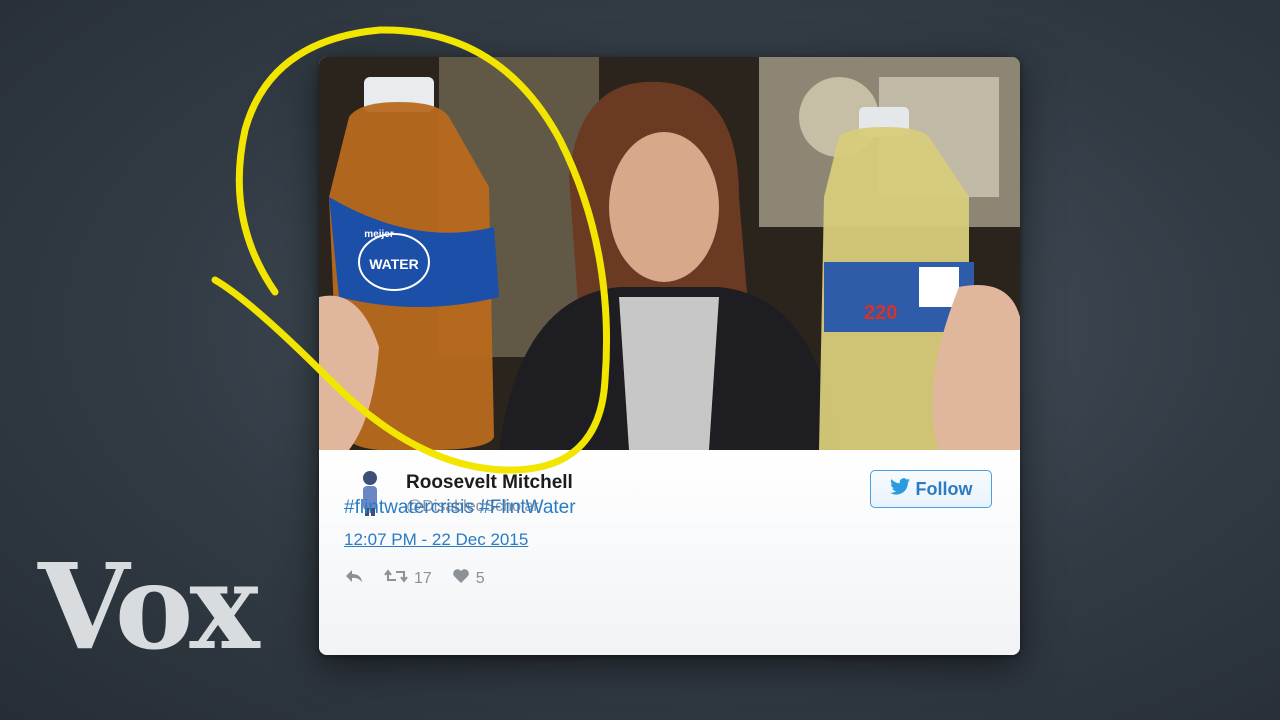 Image resolution: width=1280 pixels, height=720 pixels. I want to click on heart-icon, so click(461, 578).